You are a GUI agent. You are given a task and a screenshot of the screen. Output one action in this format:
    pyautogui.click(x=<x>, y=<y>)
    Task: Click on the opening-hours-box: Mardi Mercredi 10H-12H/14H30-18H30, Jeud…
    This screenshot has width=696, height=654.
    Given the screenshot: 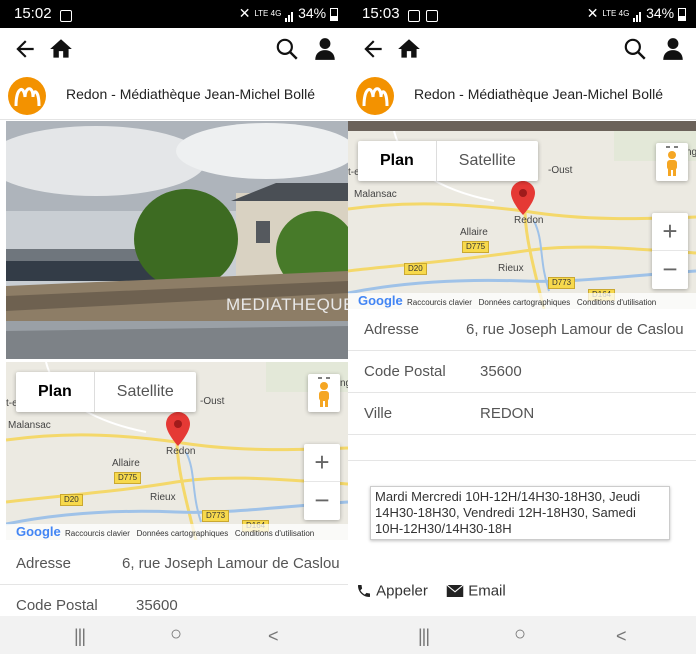 What is the action you would take?
    pyautogui.click(x=520, y=513)
    